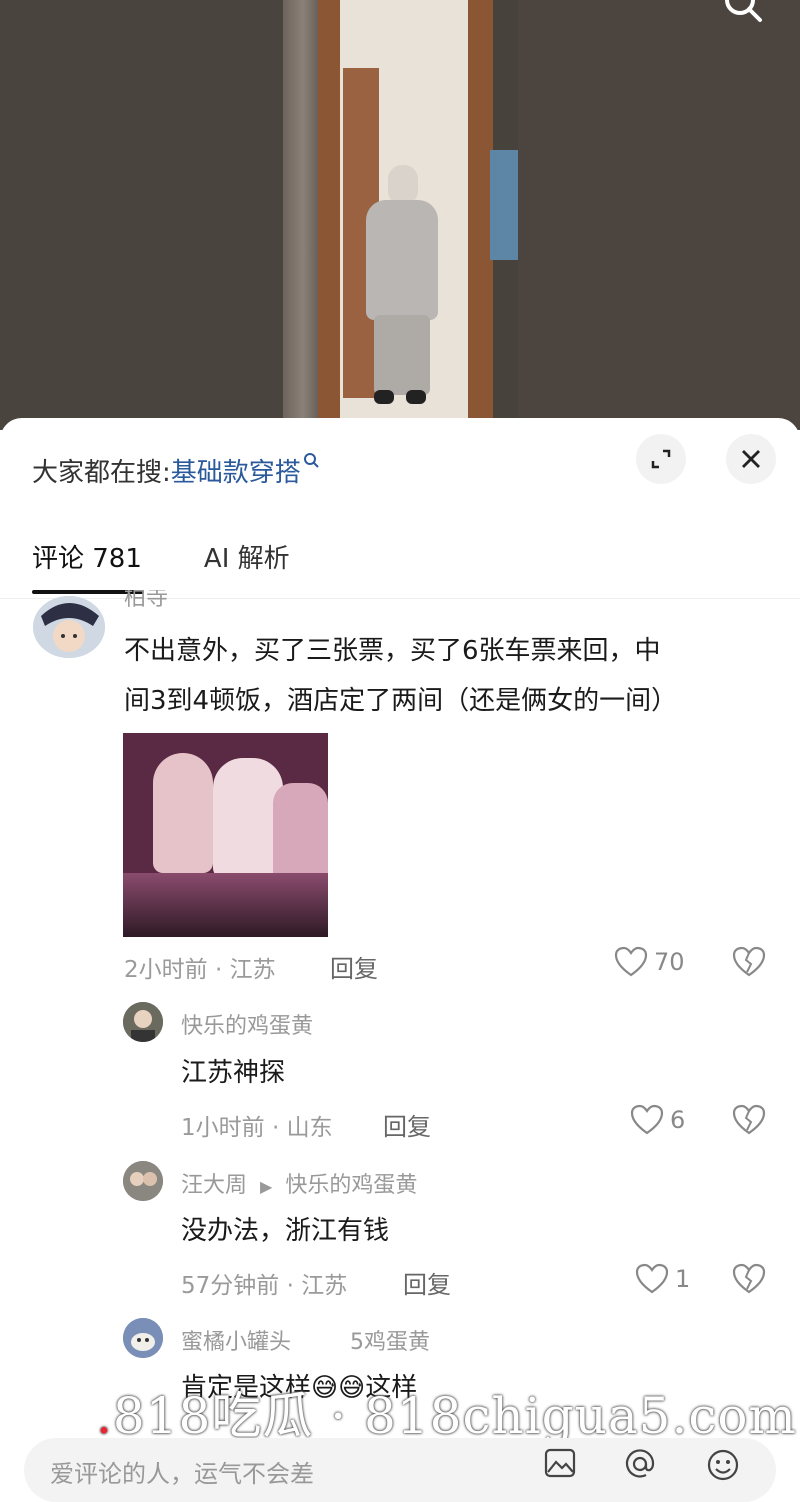  What do you see at coordinates (247, 1024) in the screenshot?
I see `reply-author: 快乐的鸡蛋黄` at bounding box center [247, 1024].